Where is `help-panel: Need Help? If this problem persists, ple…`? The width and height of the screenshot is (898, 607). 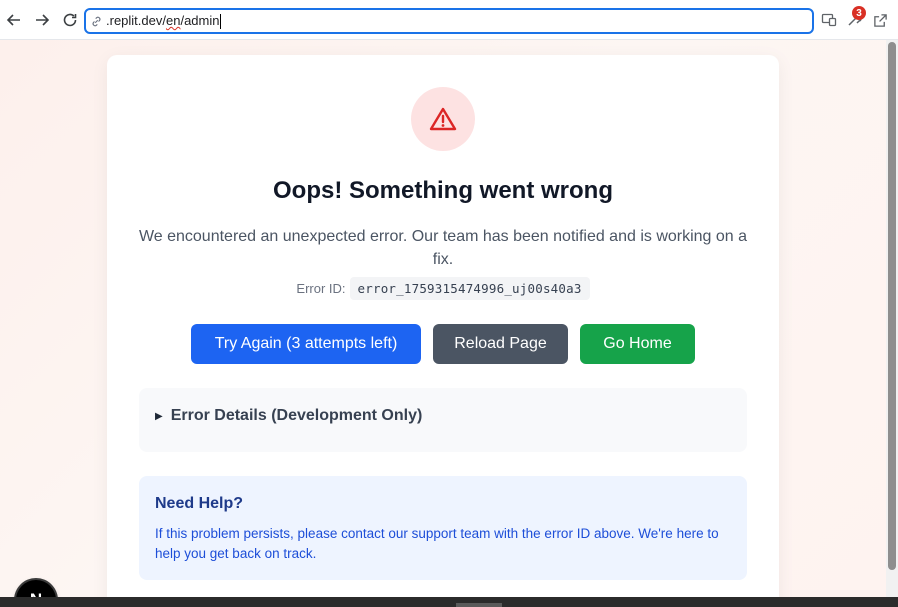 help-panel: Need Help? If this problem persists, ple… is located at coordinates (443, 528).